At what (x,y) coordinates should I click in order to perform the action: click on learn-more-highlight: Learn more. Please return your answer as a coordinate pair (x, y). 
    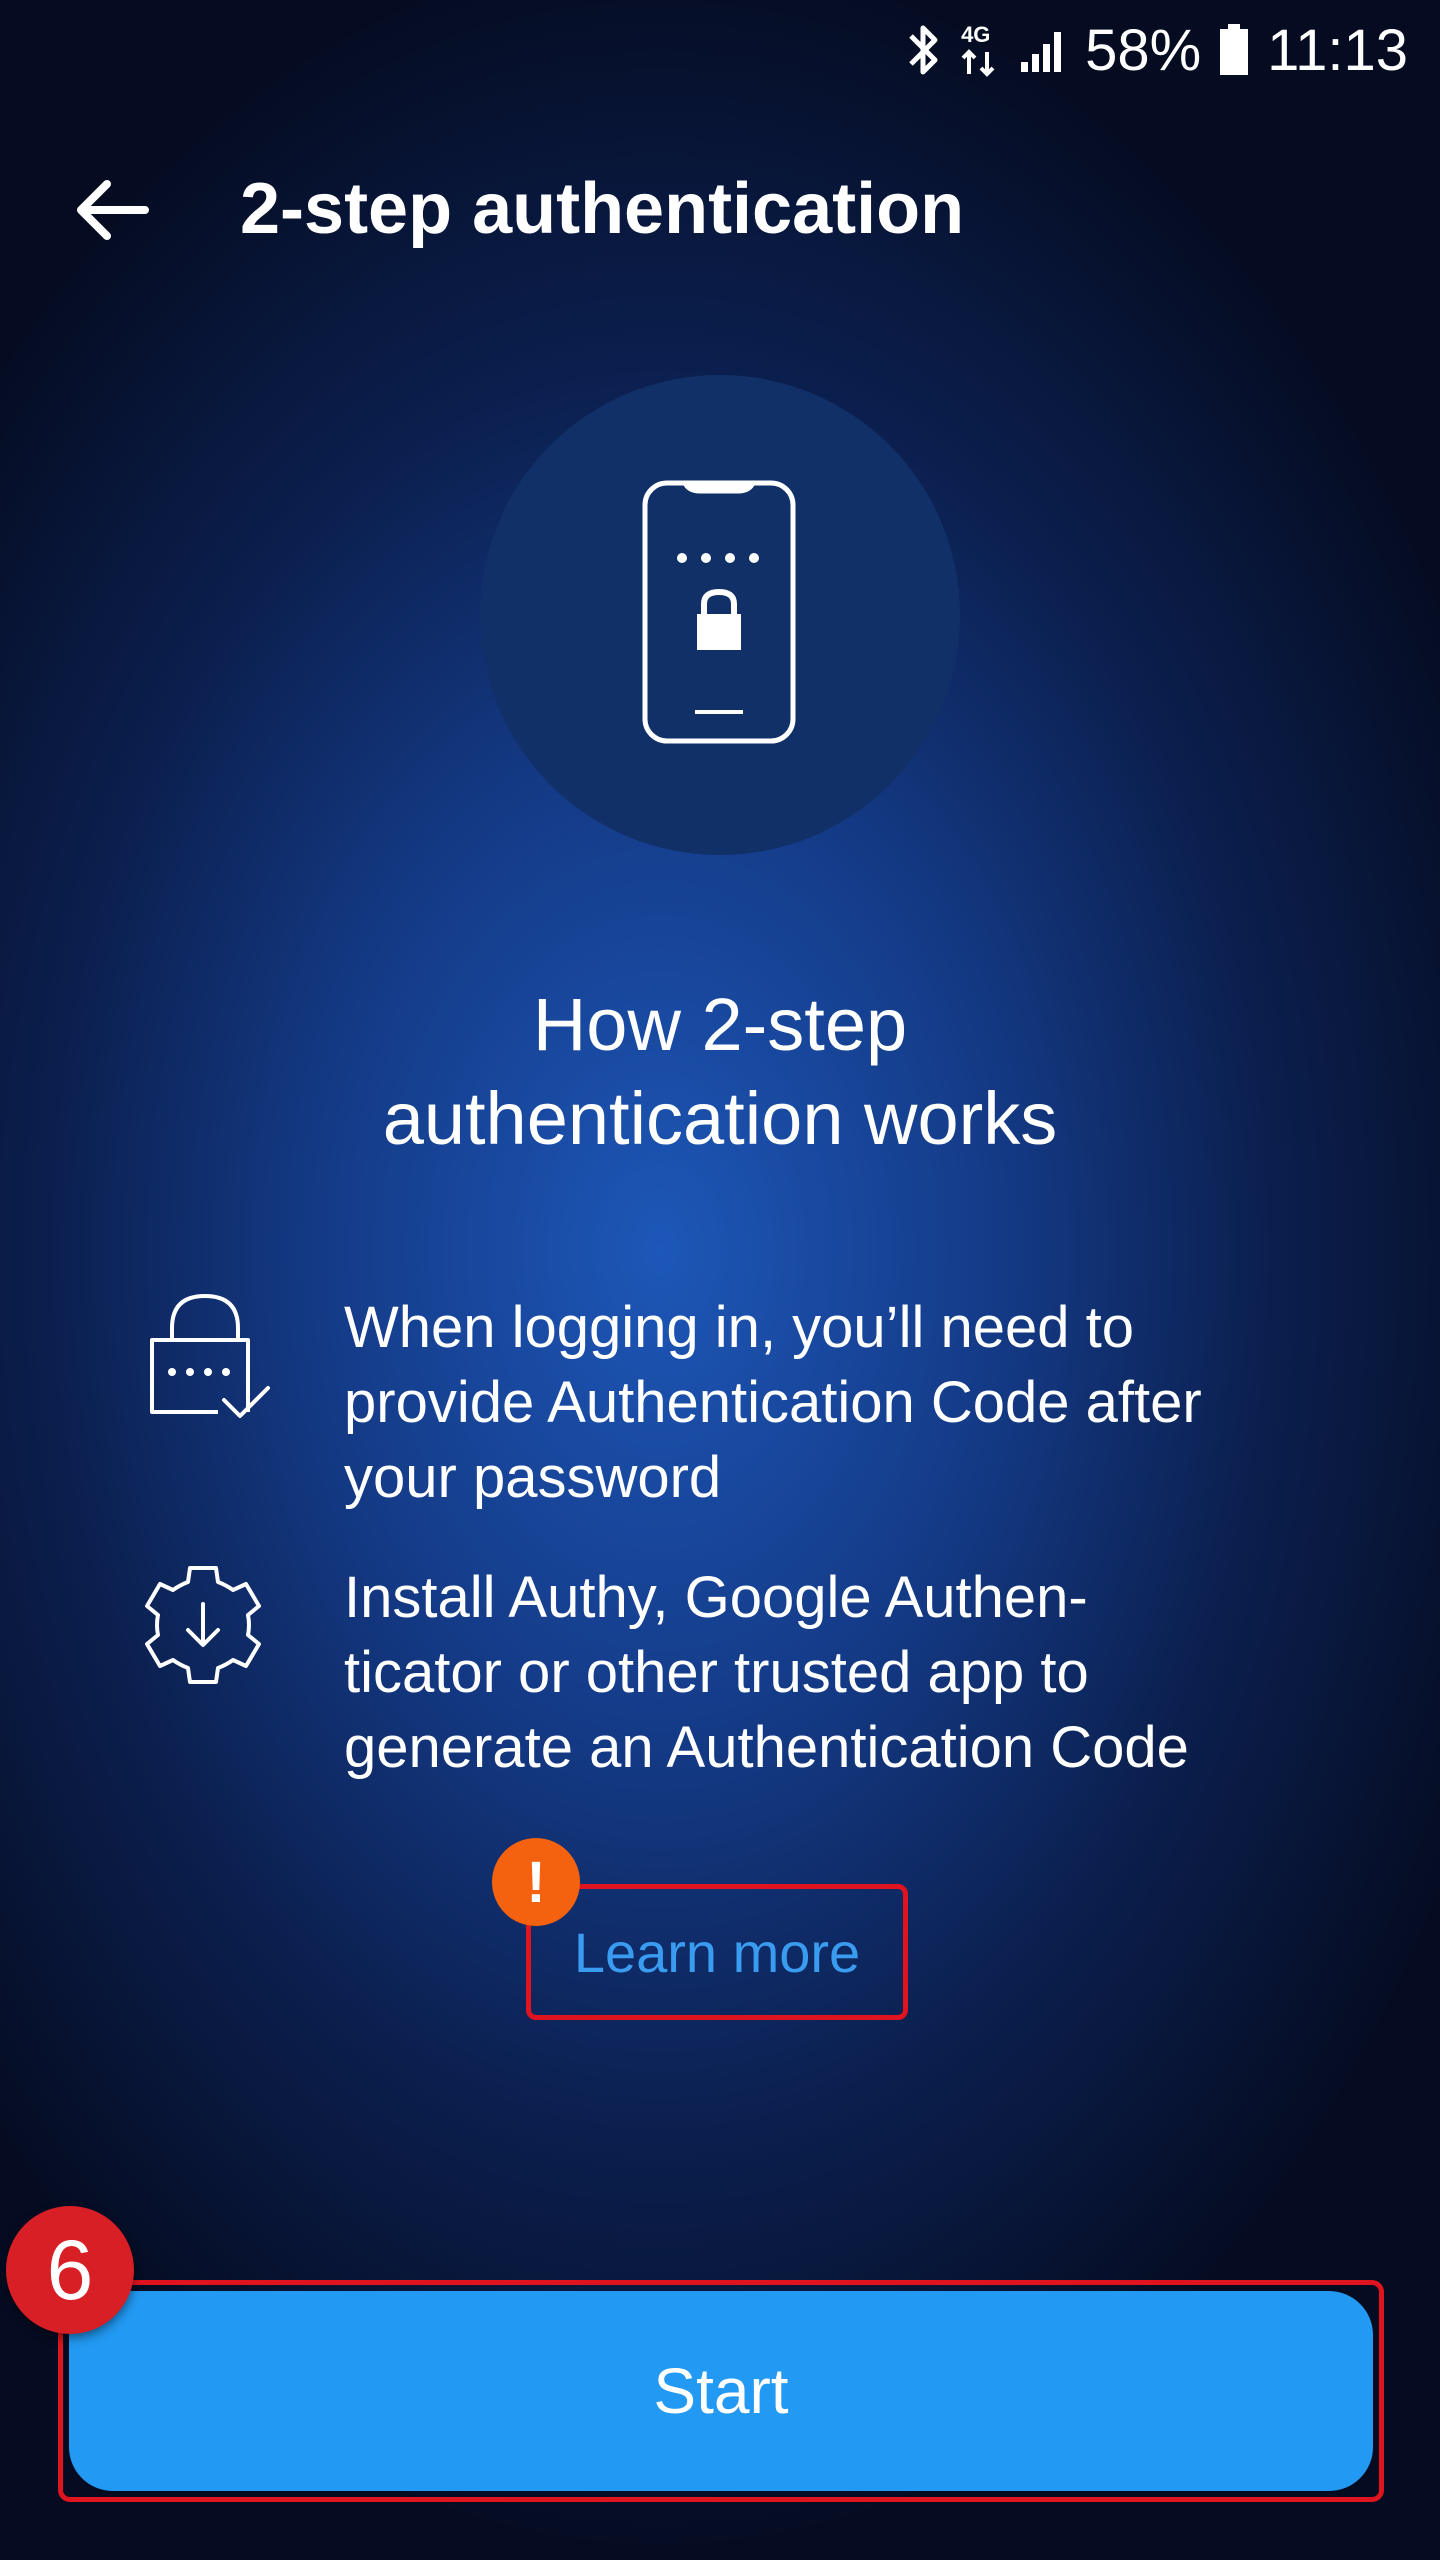
    Looking at the image, I should click on (717, 1952).